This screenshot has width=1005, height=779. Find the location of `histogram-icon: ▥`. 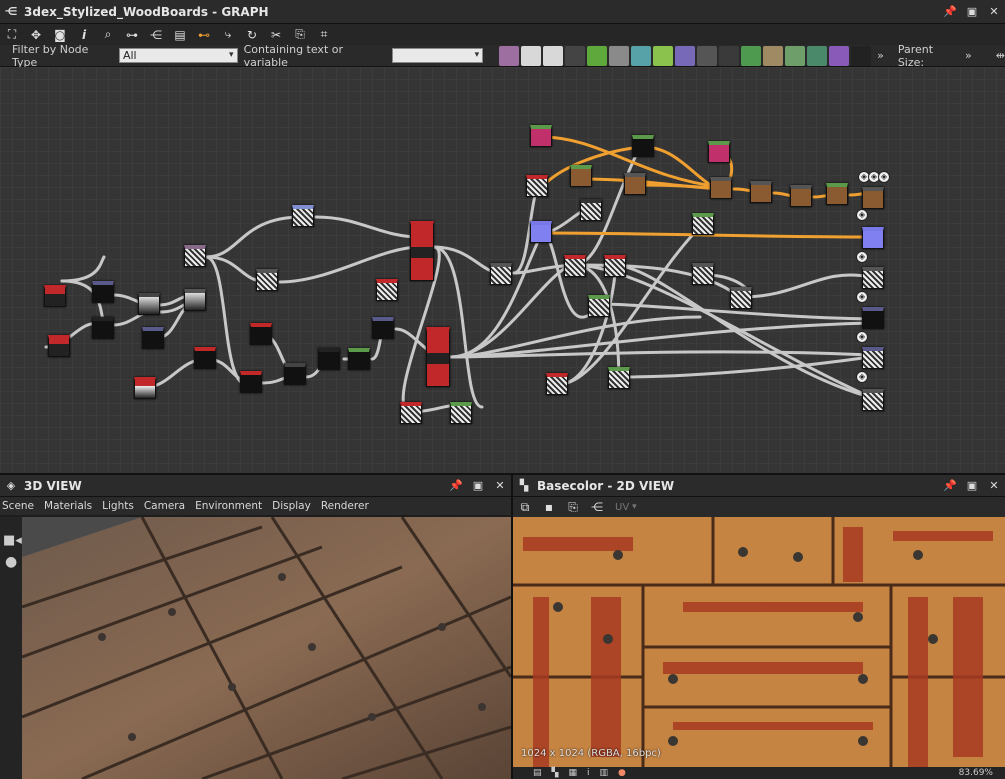

histogram-icon: ▥ is located at coordinates (603, 773).